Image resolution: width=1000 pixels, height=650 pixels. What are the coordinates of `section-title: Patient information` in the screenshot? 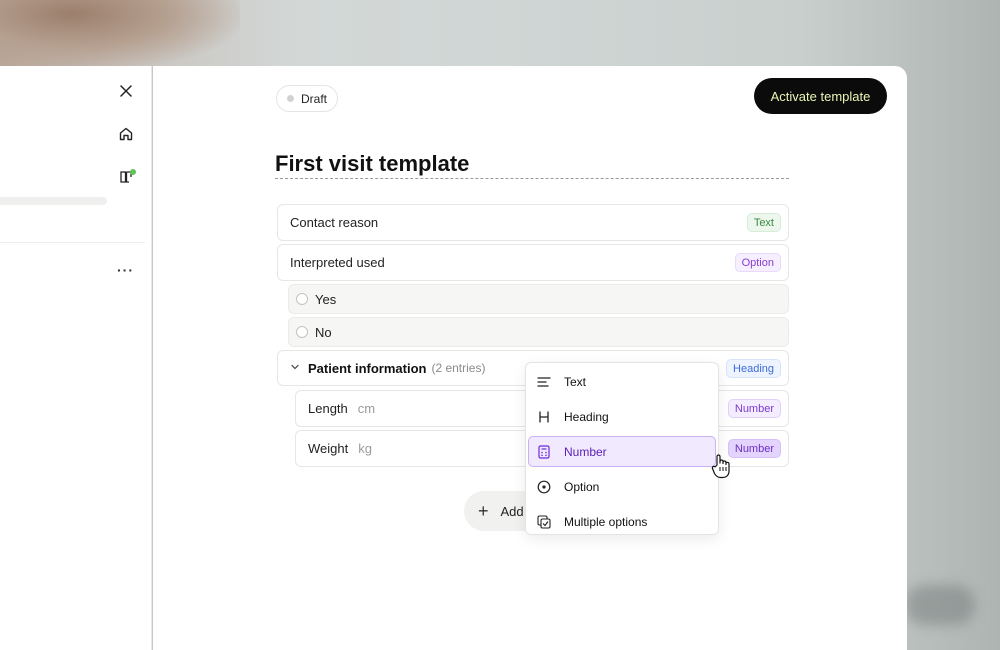 It's located at (367, 368).